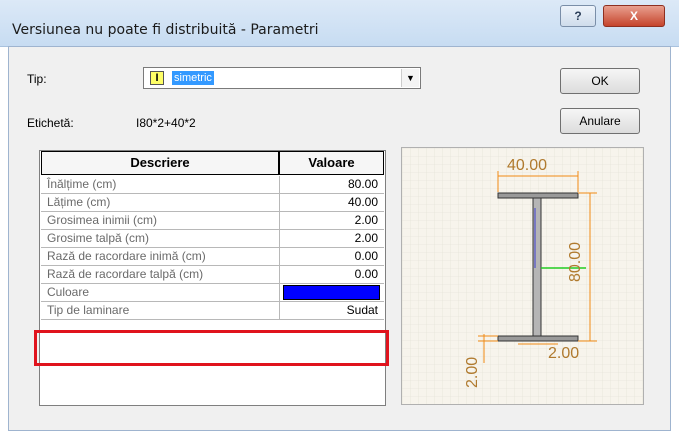 The width and height of the screenshot is (679, 439). I want to click on color-swatch, so click(331, 292).